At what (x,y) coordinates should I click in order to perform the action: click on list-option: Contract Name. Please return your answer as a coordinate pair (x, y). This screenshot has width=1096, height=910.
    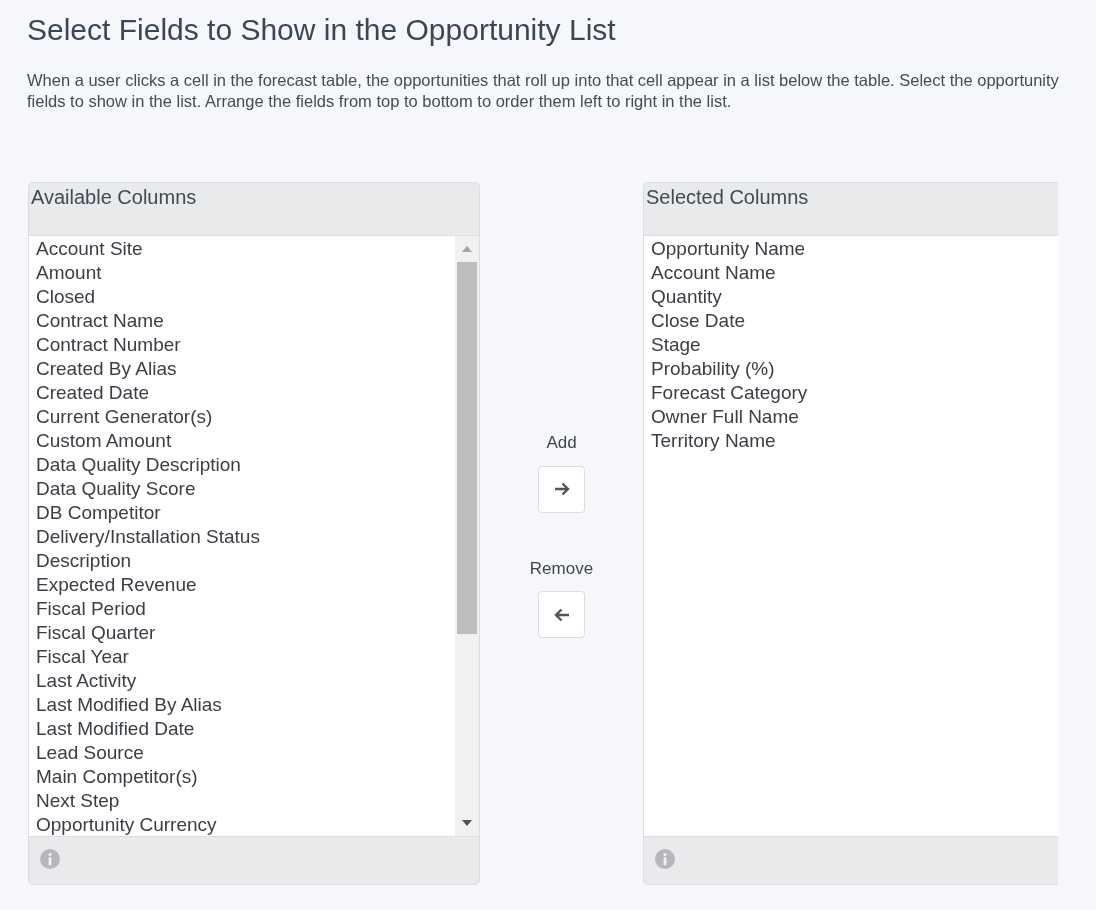
    Looking at the image, I should click on (100, 321).